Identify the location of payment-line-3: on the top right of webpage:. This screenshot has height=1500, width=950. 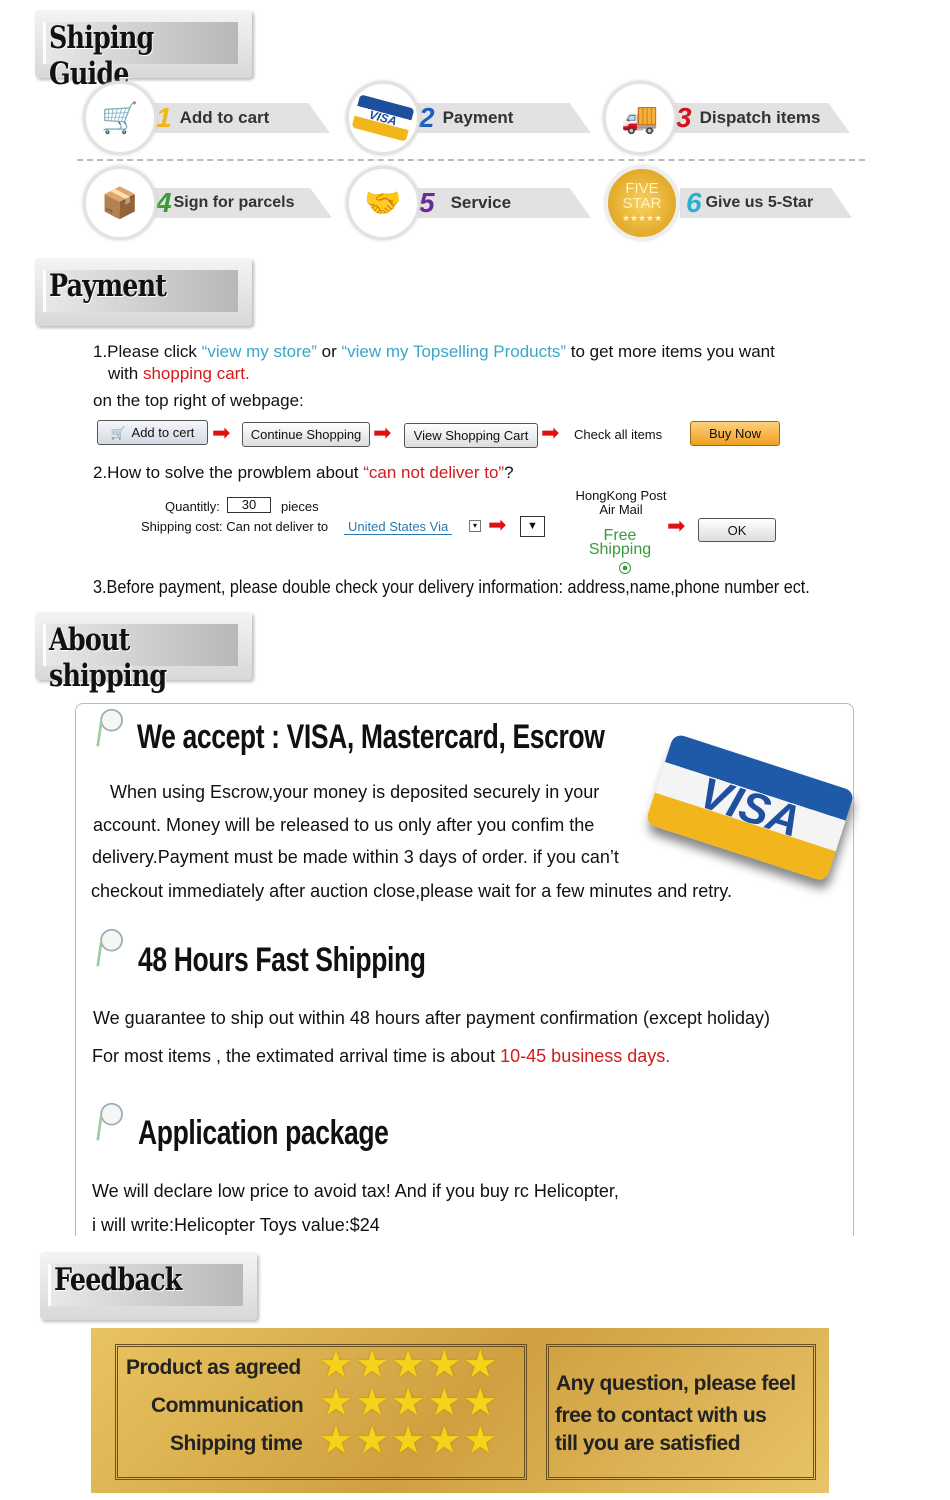
(198, 400).